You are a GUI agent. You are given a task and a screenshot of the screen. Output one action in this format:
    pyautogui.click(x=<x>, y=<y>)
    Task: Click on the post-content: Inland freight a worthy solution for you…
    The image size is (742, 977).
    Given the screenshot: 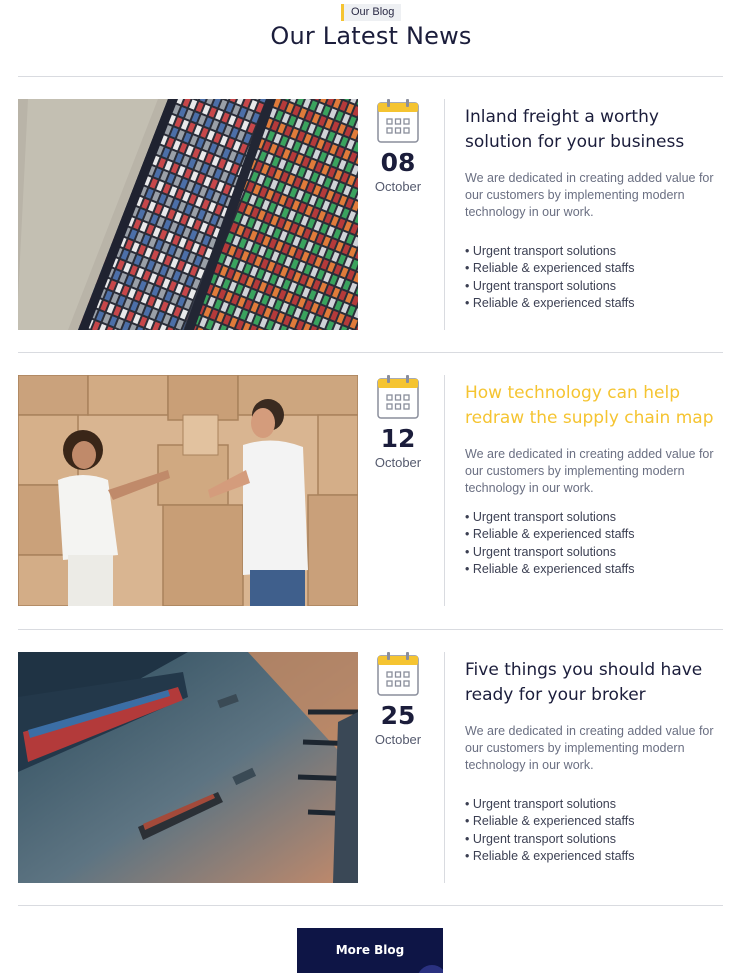 What is the action you would take?
    pyautogui.click(x=592, y=209)
    